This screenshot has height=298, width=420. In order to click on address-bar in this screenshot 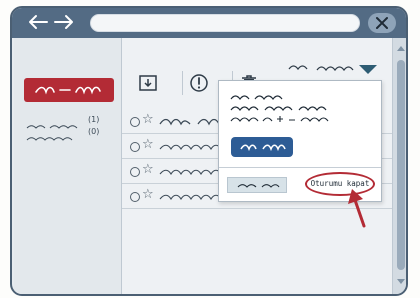, I will do `click(225, 23)`.